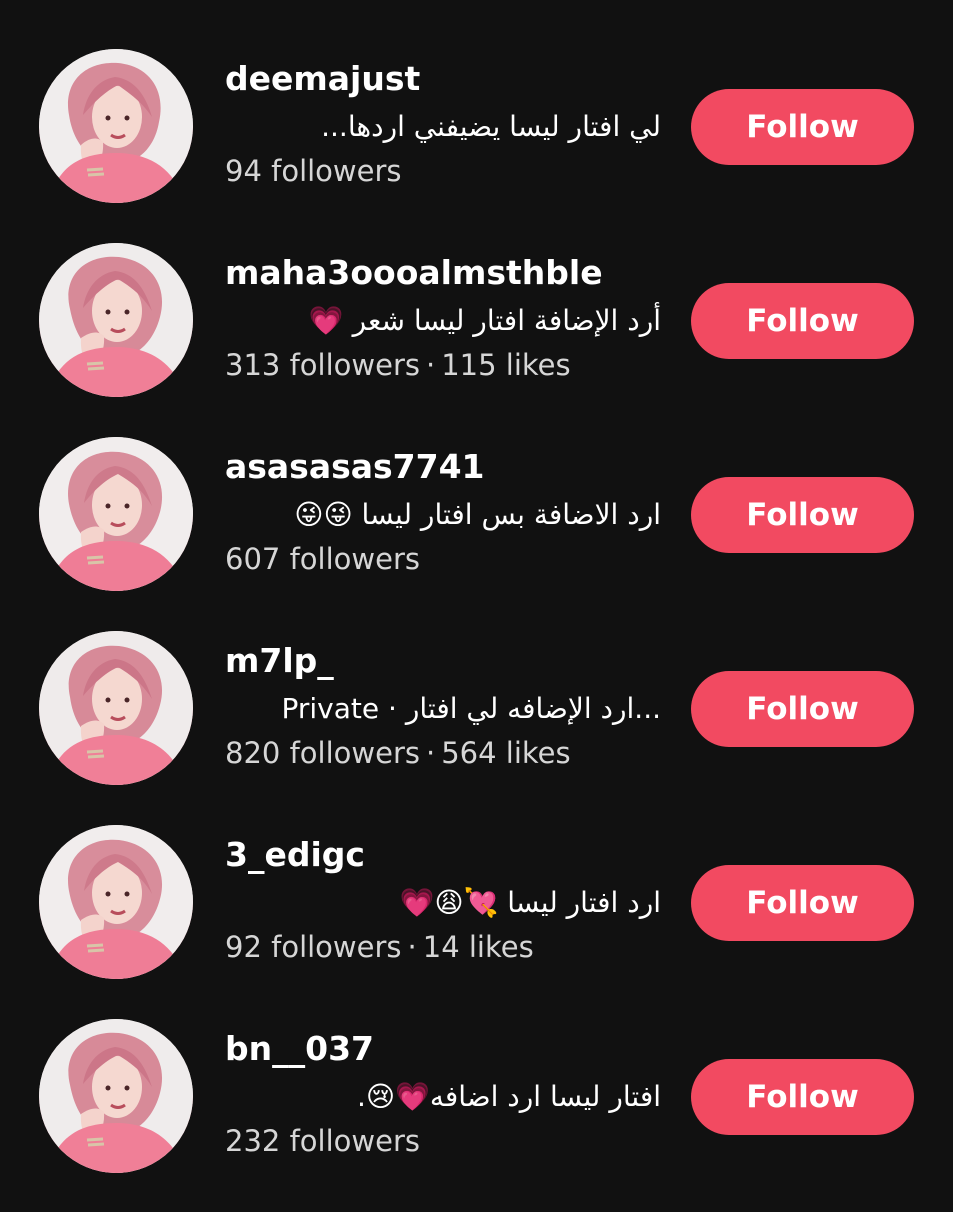 This screenshot has height=1212, width=953. I want to click on account-stats: 820 followers · 564 likes, so click(450, 753).